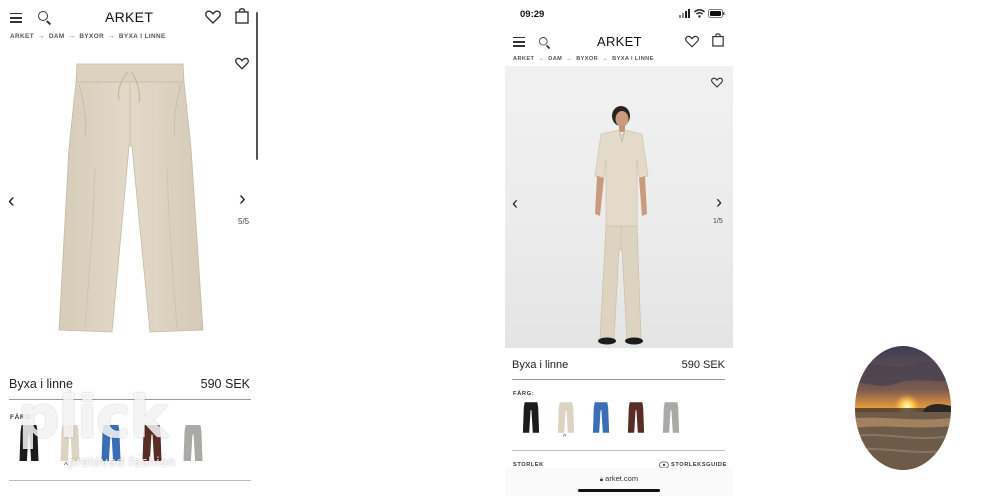 The width and height of the screenshot is (1000, 496). Describe the element at coordinates (684, 13) in the screenshot. I see `signal-icon` at that location.